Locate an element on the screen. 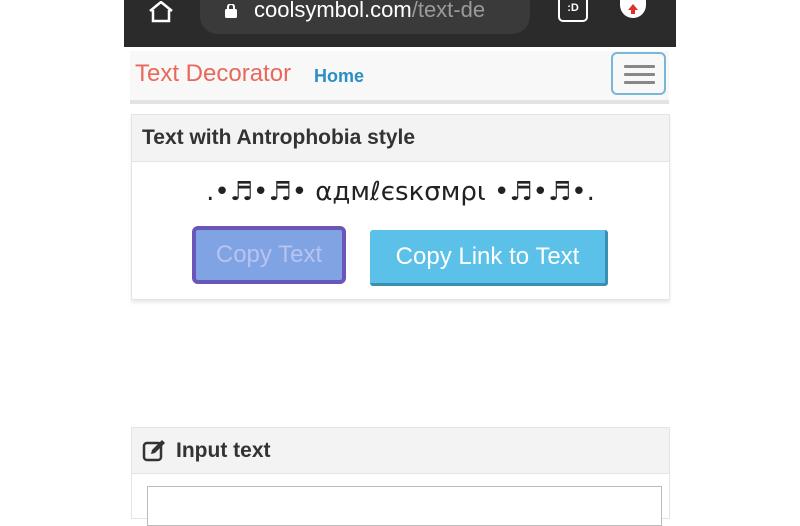 This screenshot has height=526, width=800. url-text: coolsymbol.com/text-de is located at coordinates (369, 11).